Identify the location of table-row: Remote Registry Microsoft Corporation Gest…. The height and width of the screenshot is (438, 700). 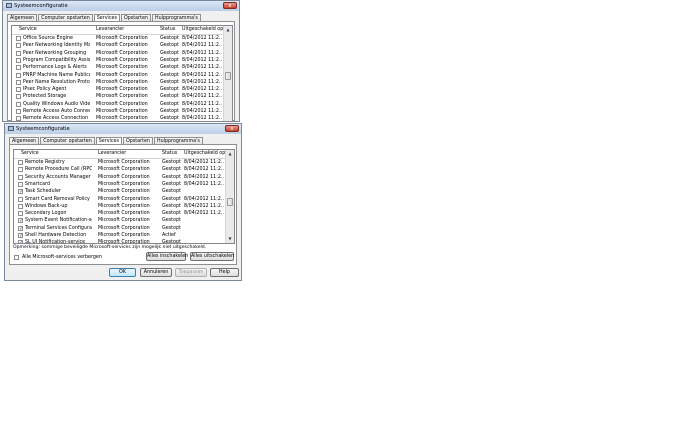
(119, 162).